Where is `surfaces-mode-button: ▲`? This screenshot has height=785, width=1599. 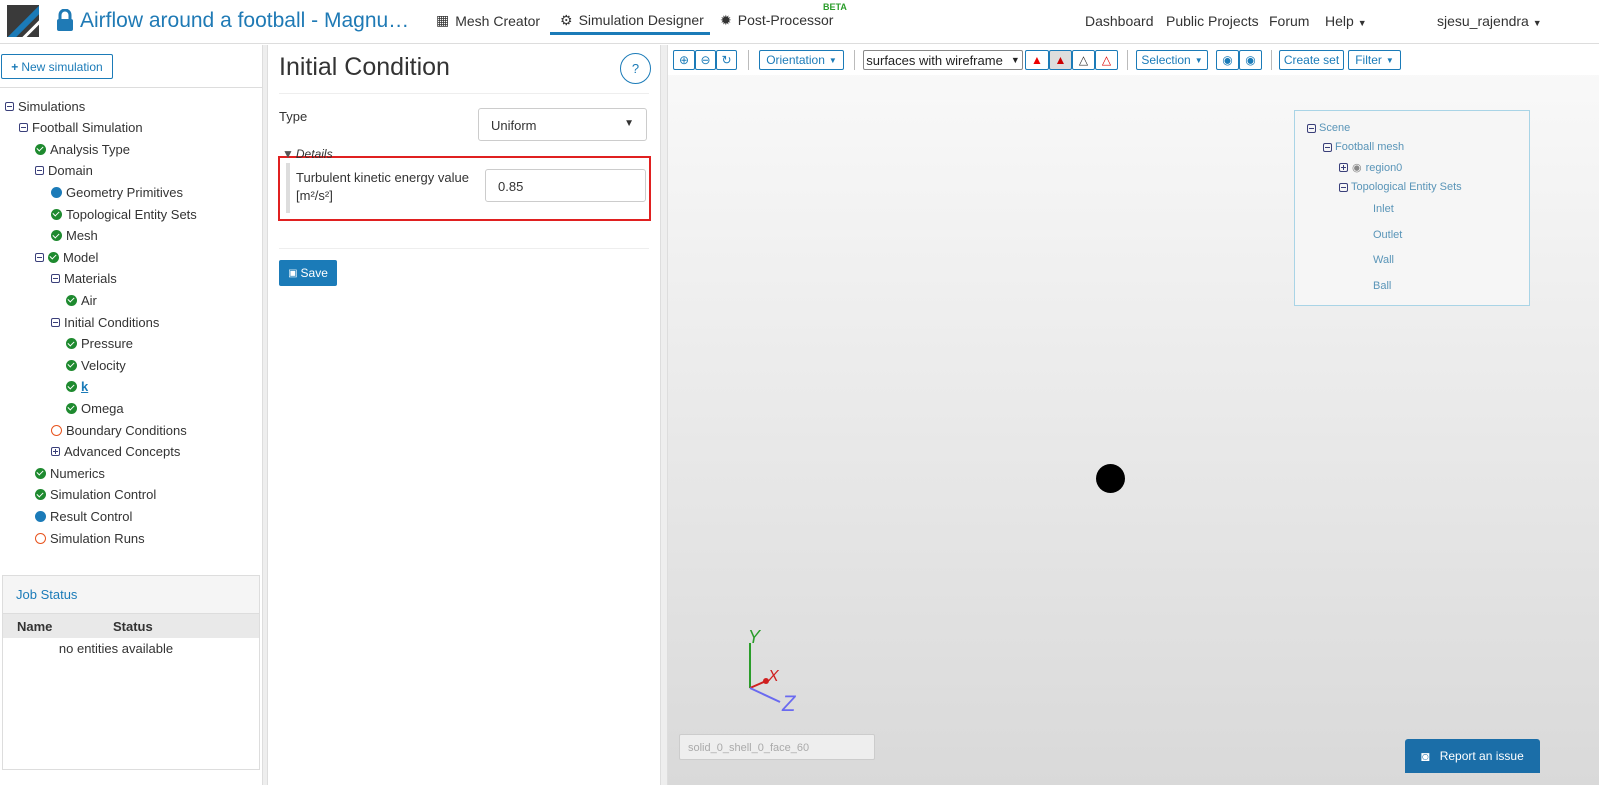
surfaces-mode-button: ▲ is located at coordinates (1037, 60).